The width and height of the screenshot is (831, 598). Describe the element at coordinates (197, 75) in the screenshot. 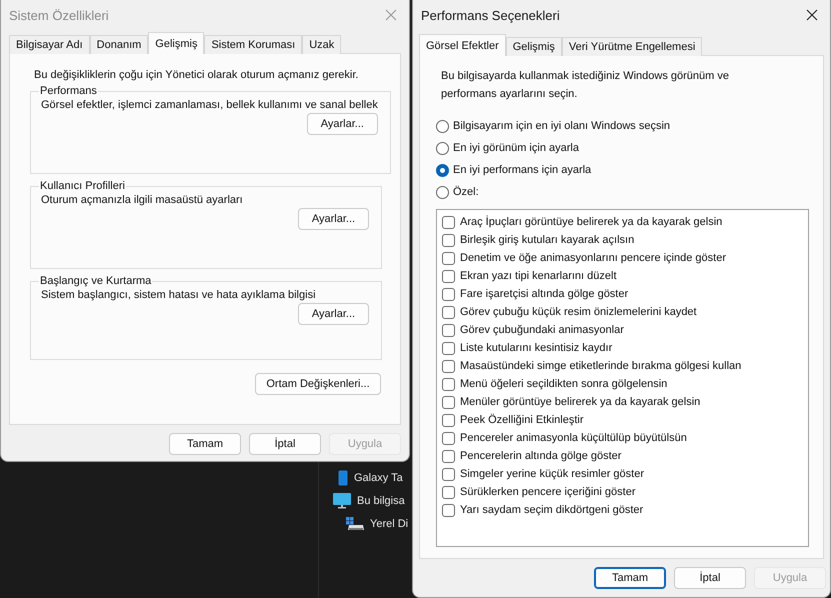

I see `notice-text: Bu değişikliklerin çoğu için Yönetici olarak oturum açmanız gerekir.` at that location.